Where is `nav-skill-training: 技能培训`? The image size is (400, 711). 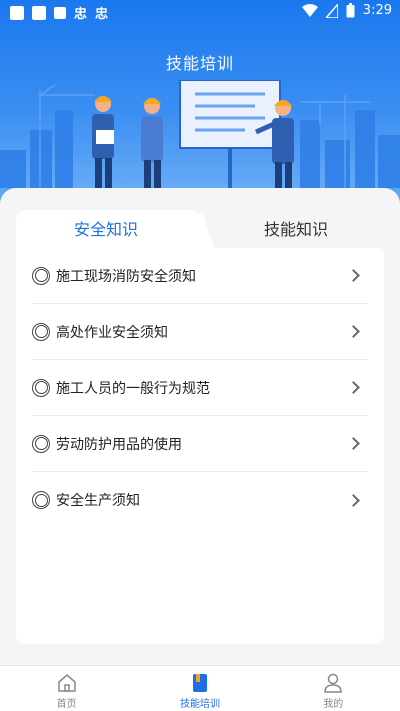
nav-skill-training: 技能培训 is located at coordinates (199, 688).